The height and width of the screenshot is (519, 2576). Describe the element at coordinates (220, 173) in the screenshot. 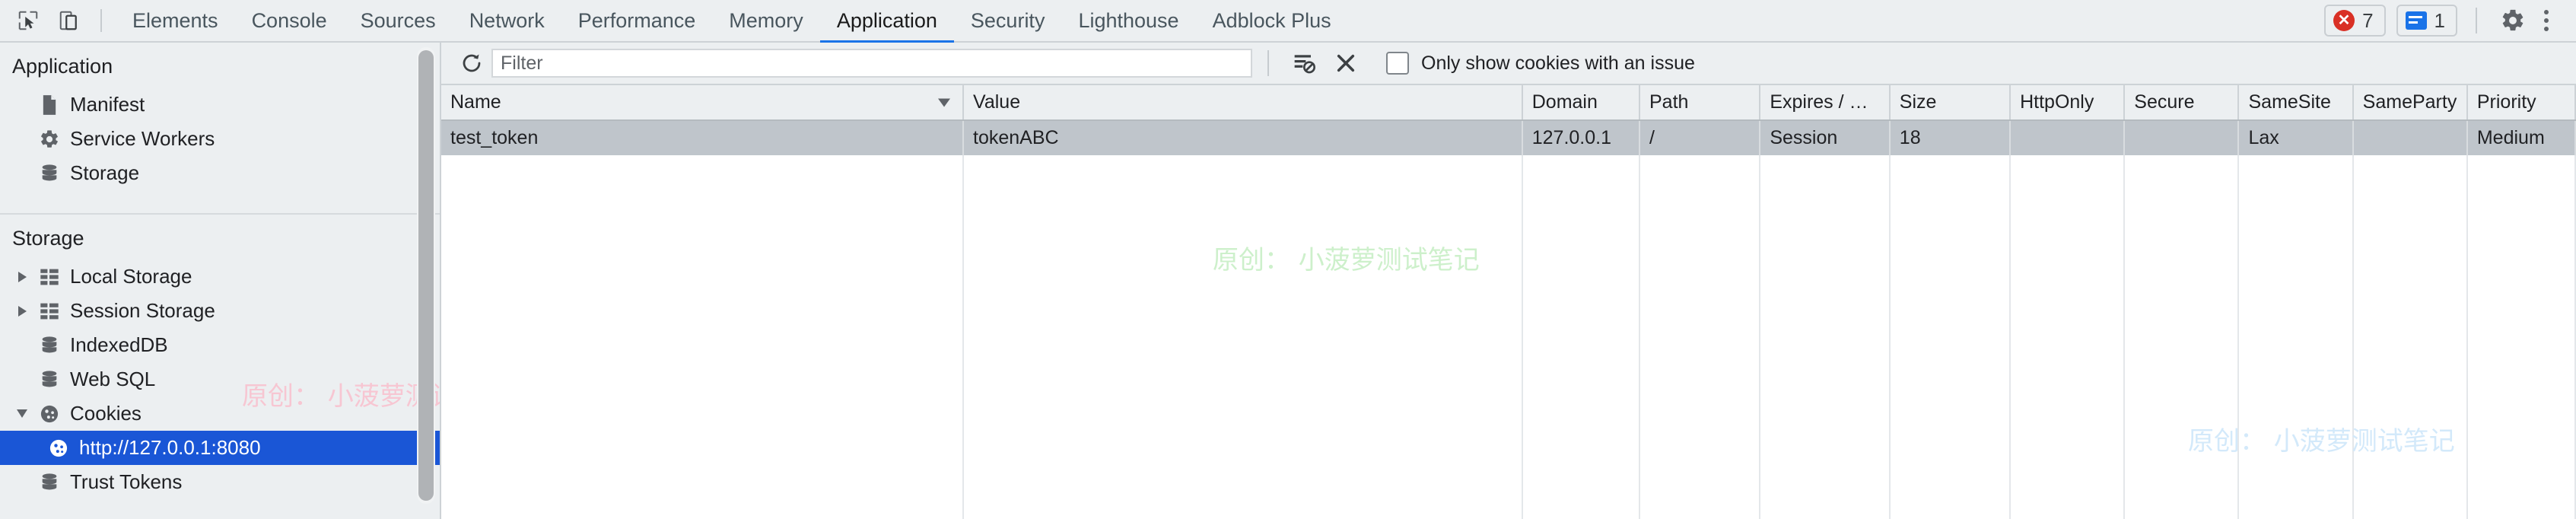

I see `sidebar-item-storage: Storage` at that location.